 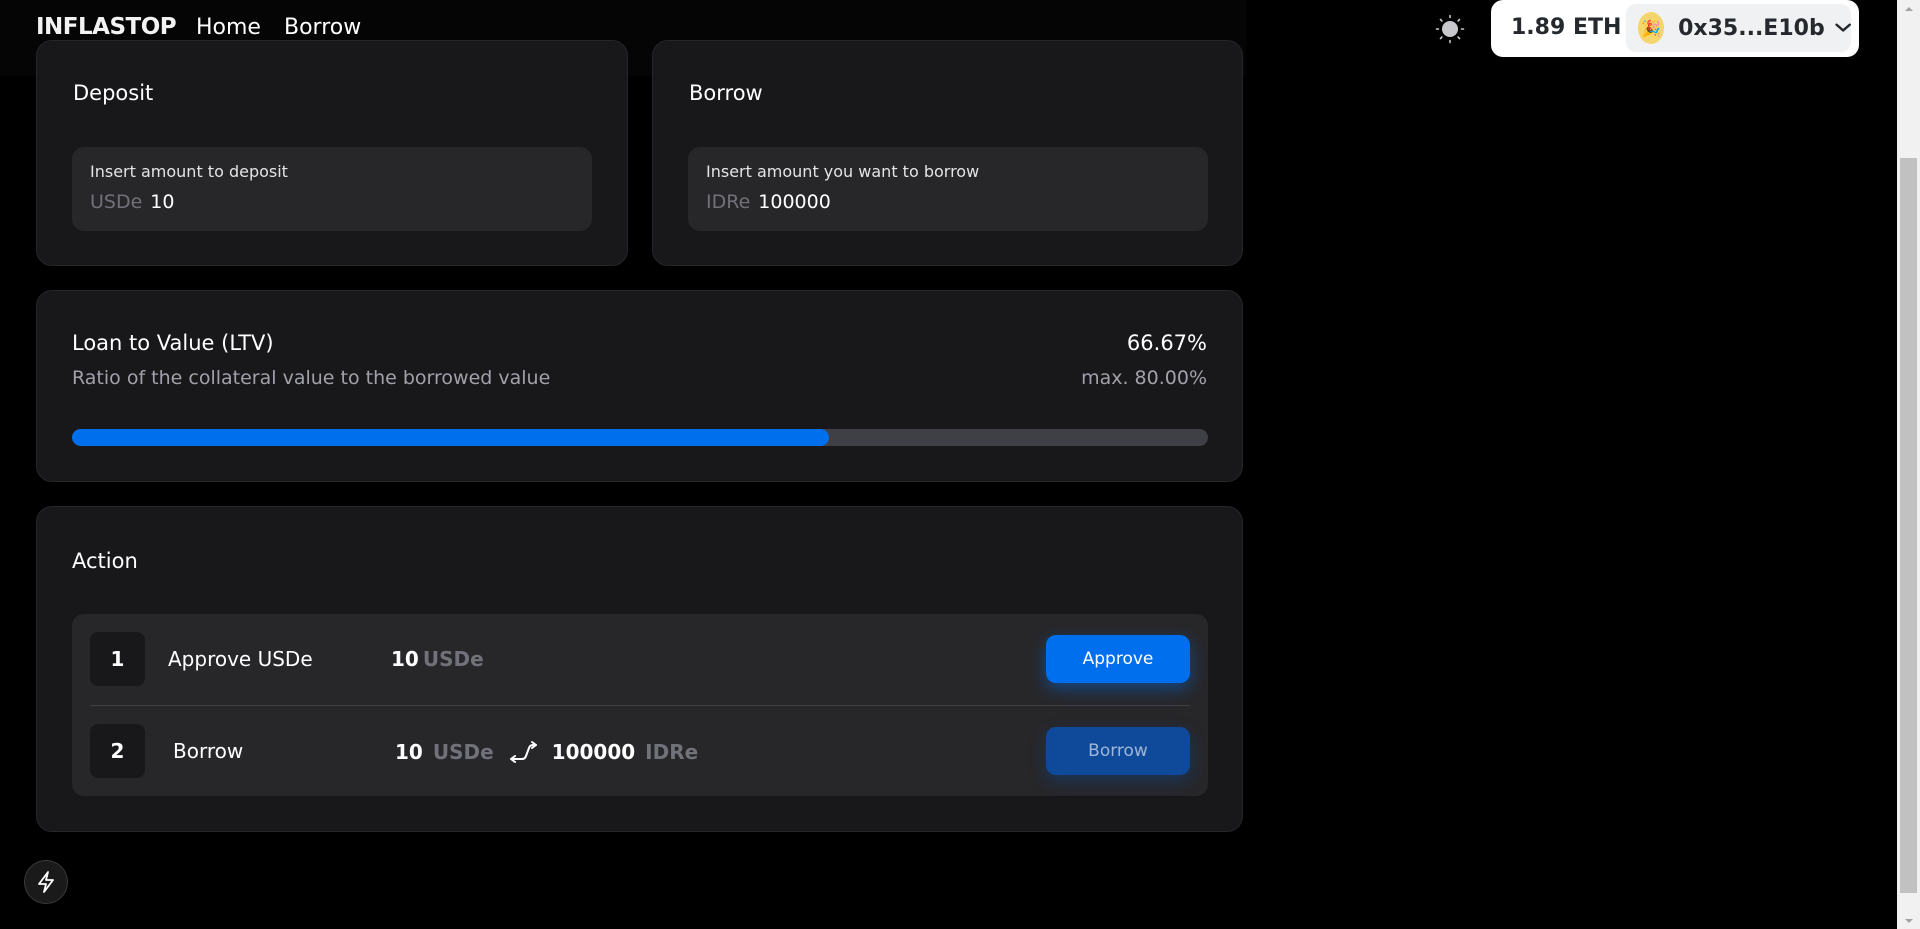 I want to click on step-amount: 10 USDe, so click(x=437, y=659).